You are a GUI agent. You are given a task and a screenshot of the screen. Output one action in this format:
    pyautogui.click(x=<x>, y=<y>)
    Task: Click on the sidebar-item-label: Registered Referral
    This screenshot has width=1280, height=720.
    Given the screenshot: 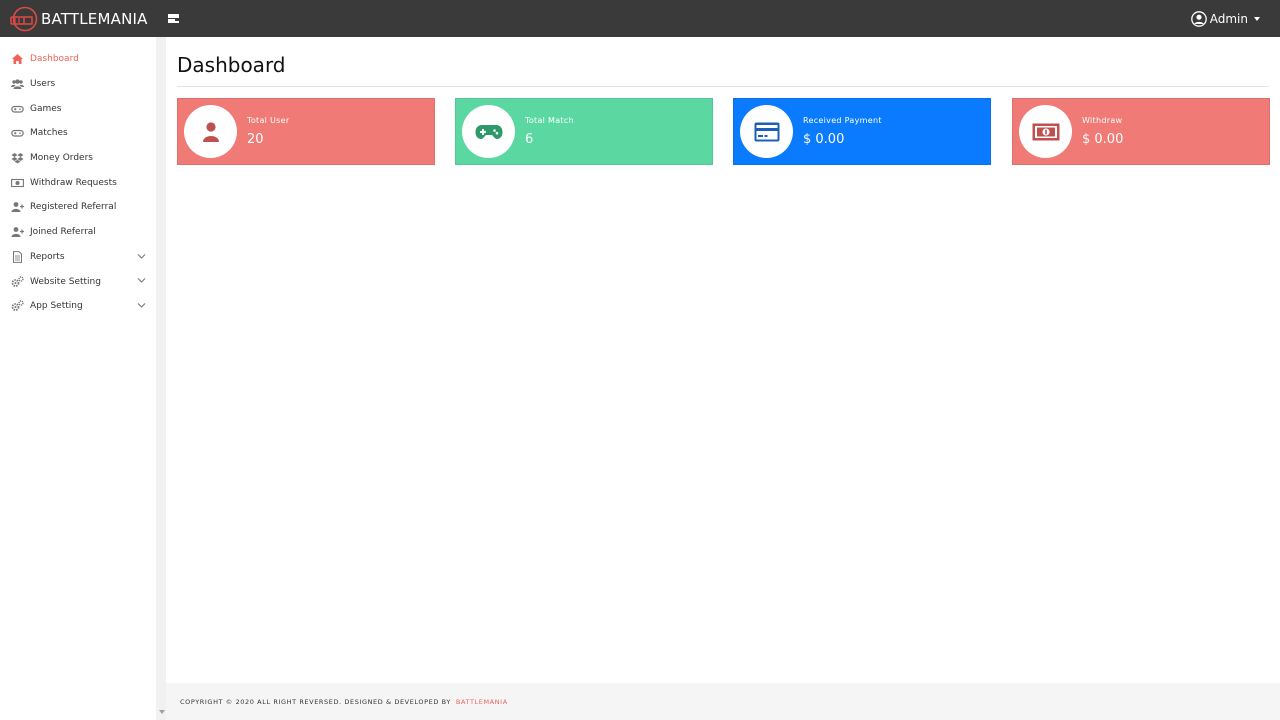 What is the action you would take?
    pyautogui.click(x=73, y=207)
    